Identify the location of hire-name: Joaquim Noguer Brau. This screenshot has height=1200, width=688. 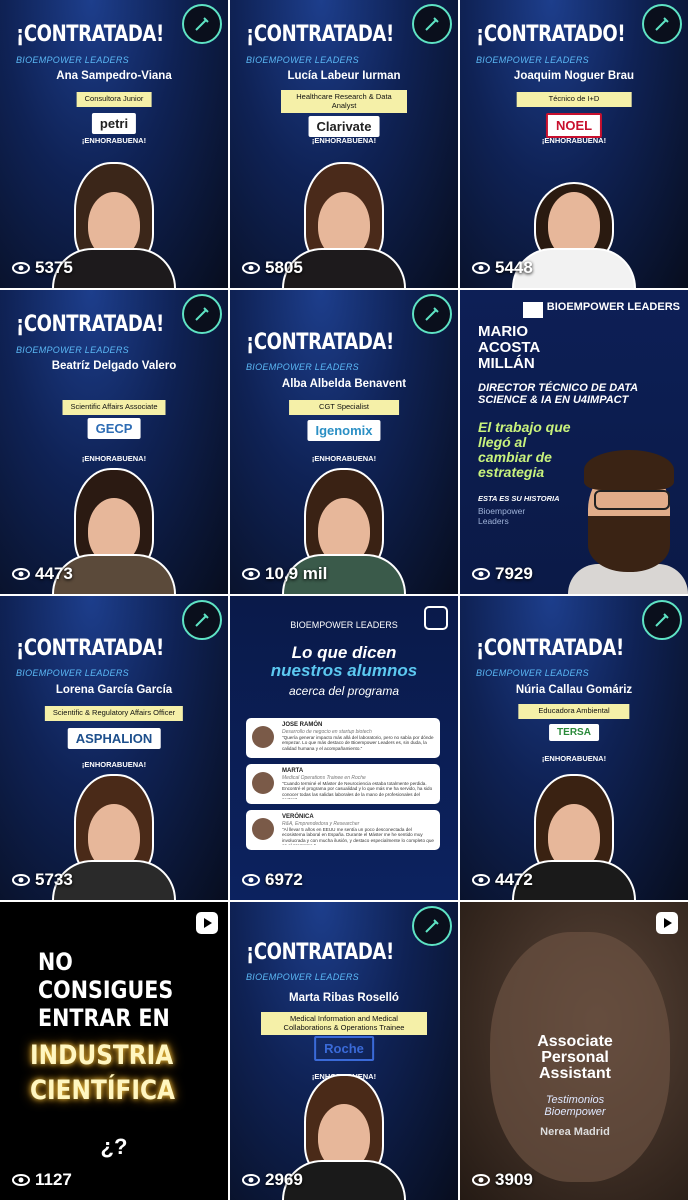
(574, 76).